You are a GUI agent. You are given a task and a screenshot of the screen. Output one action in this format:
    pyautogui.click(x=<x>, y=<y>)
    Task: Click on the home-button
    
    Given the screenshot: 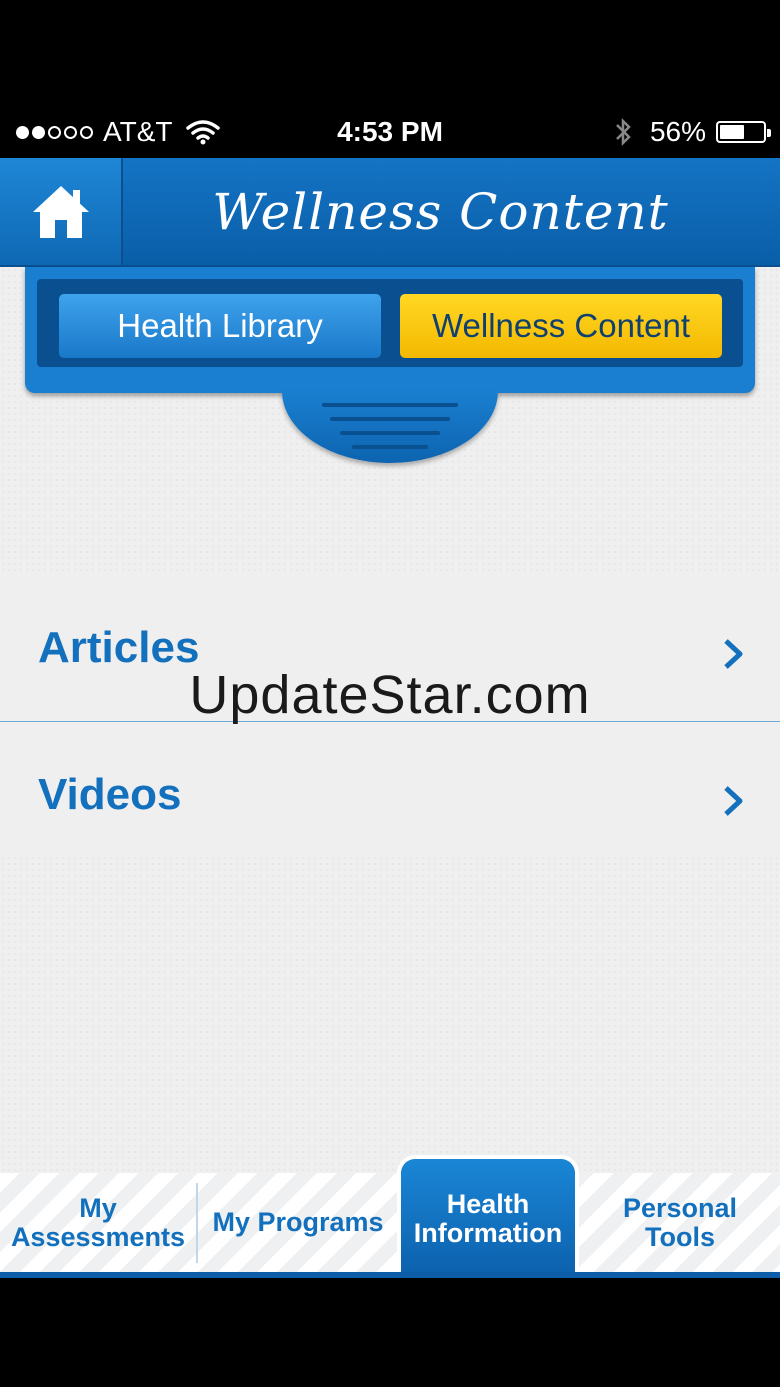 What is the action you would take?
    pyautogui.click(x=61, y=211)
    